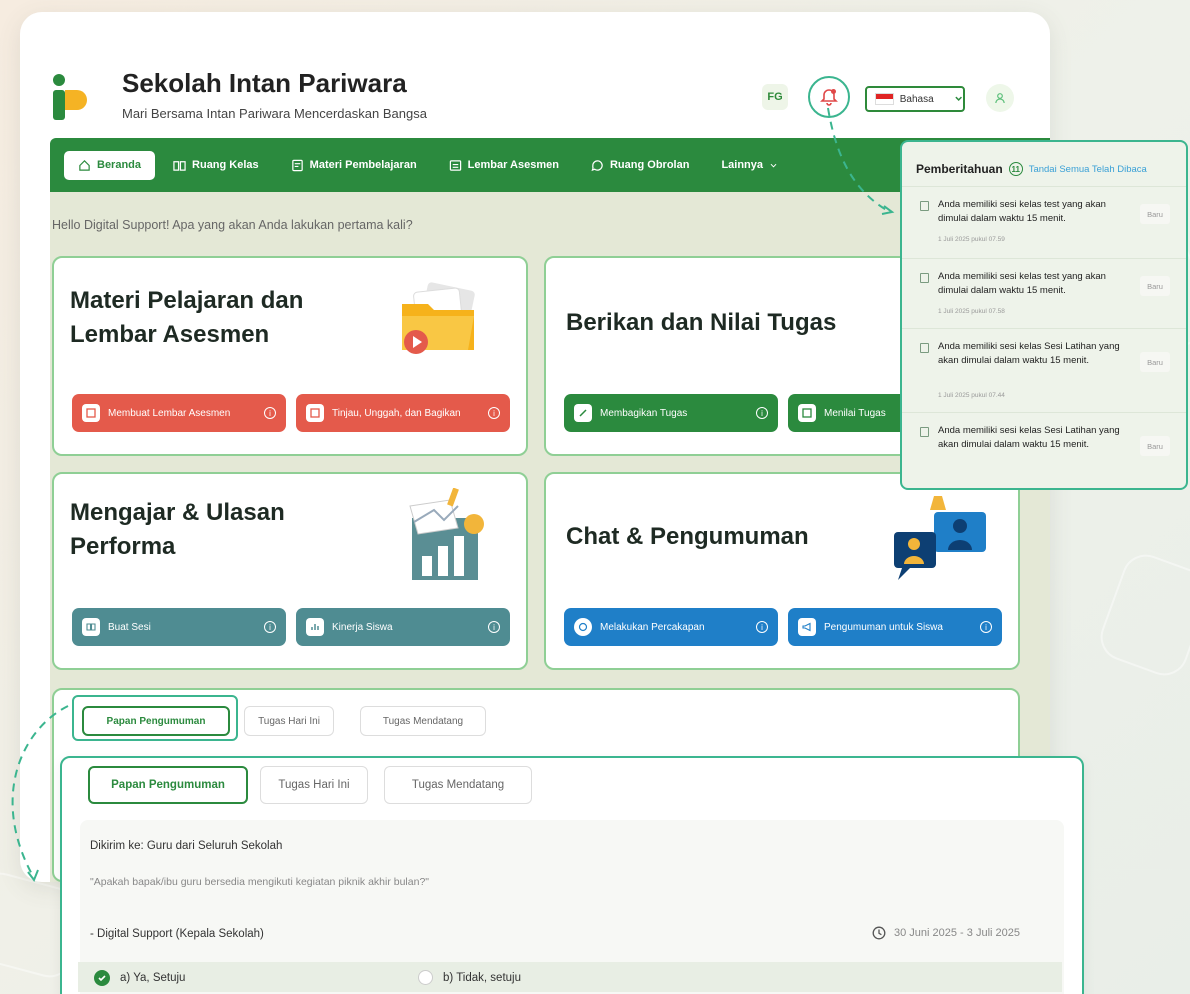 Image resolution: width=1190 pixels, height=994 pixels. I want to click on flag-indonesia-icon, so click(884, 99).